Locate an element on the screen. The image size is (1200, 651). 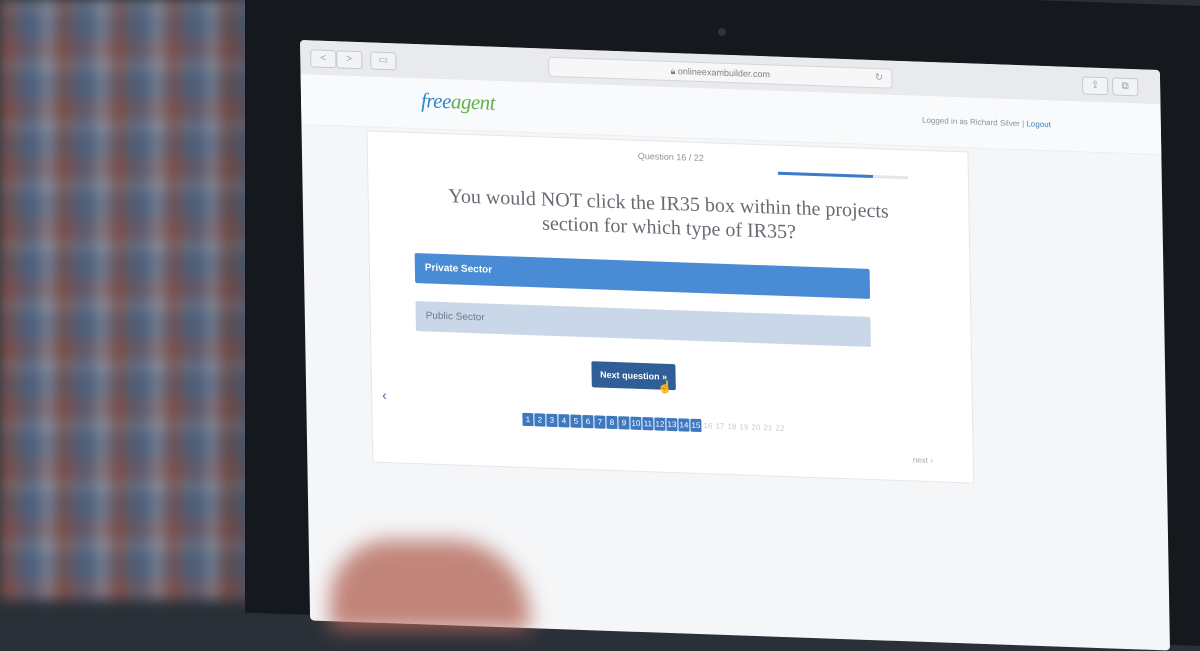
previous-arrow: ‹ is located at coordinates (384, 395).